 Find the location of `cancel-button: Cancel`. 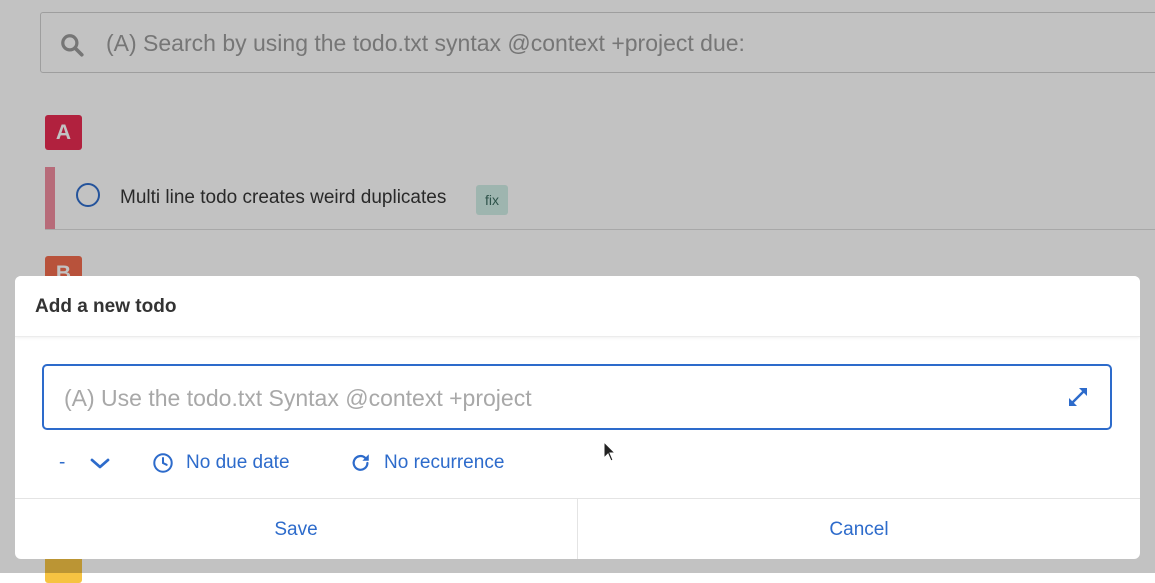

cancel-button: Cancel is located at coordinates (858, 529).